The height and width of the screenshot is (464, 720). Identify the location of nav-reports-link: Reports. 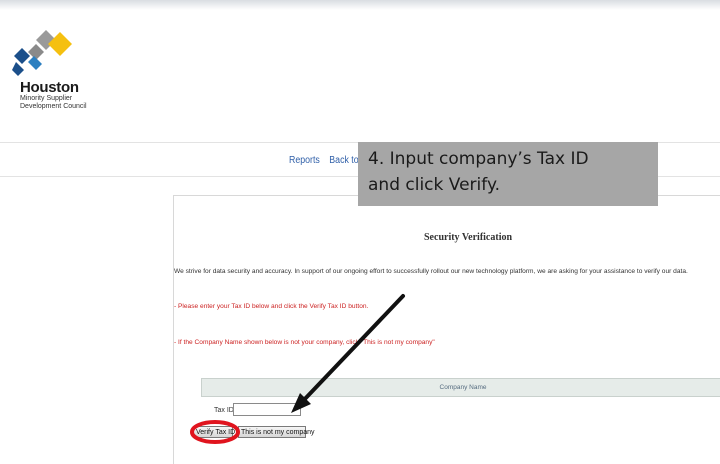
(304, 160).